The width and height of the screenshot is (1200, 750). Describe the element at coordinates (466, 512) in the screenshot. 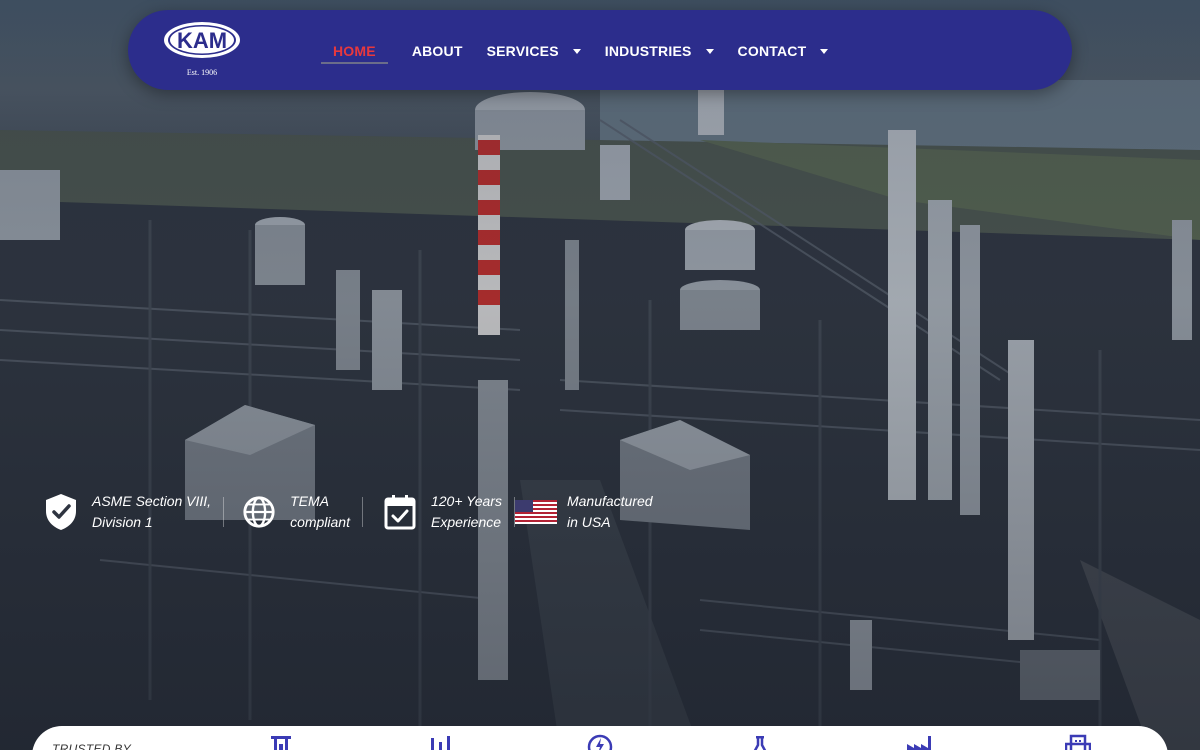

I see `feature-experience-text: 120+ Years Experience` at that location.